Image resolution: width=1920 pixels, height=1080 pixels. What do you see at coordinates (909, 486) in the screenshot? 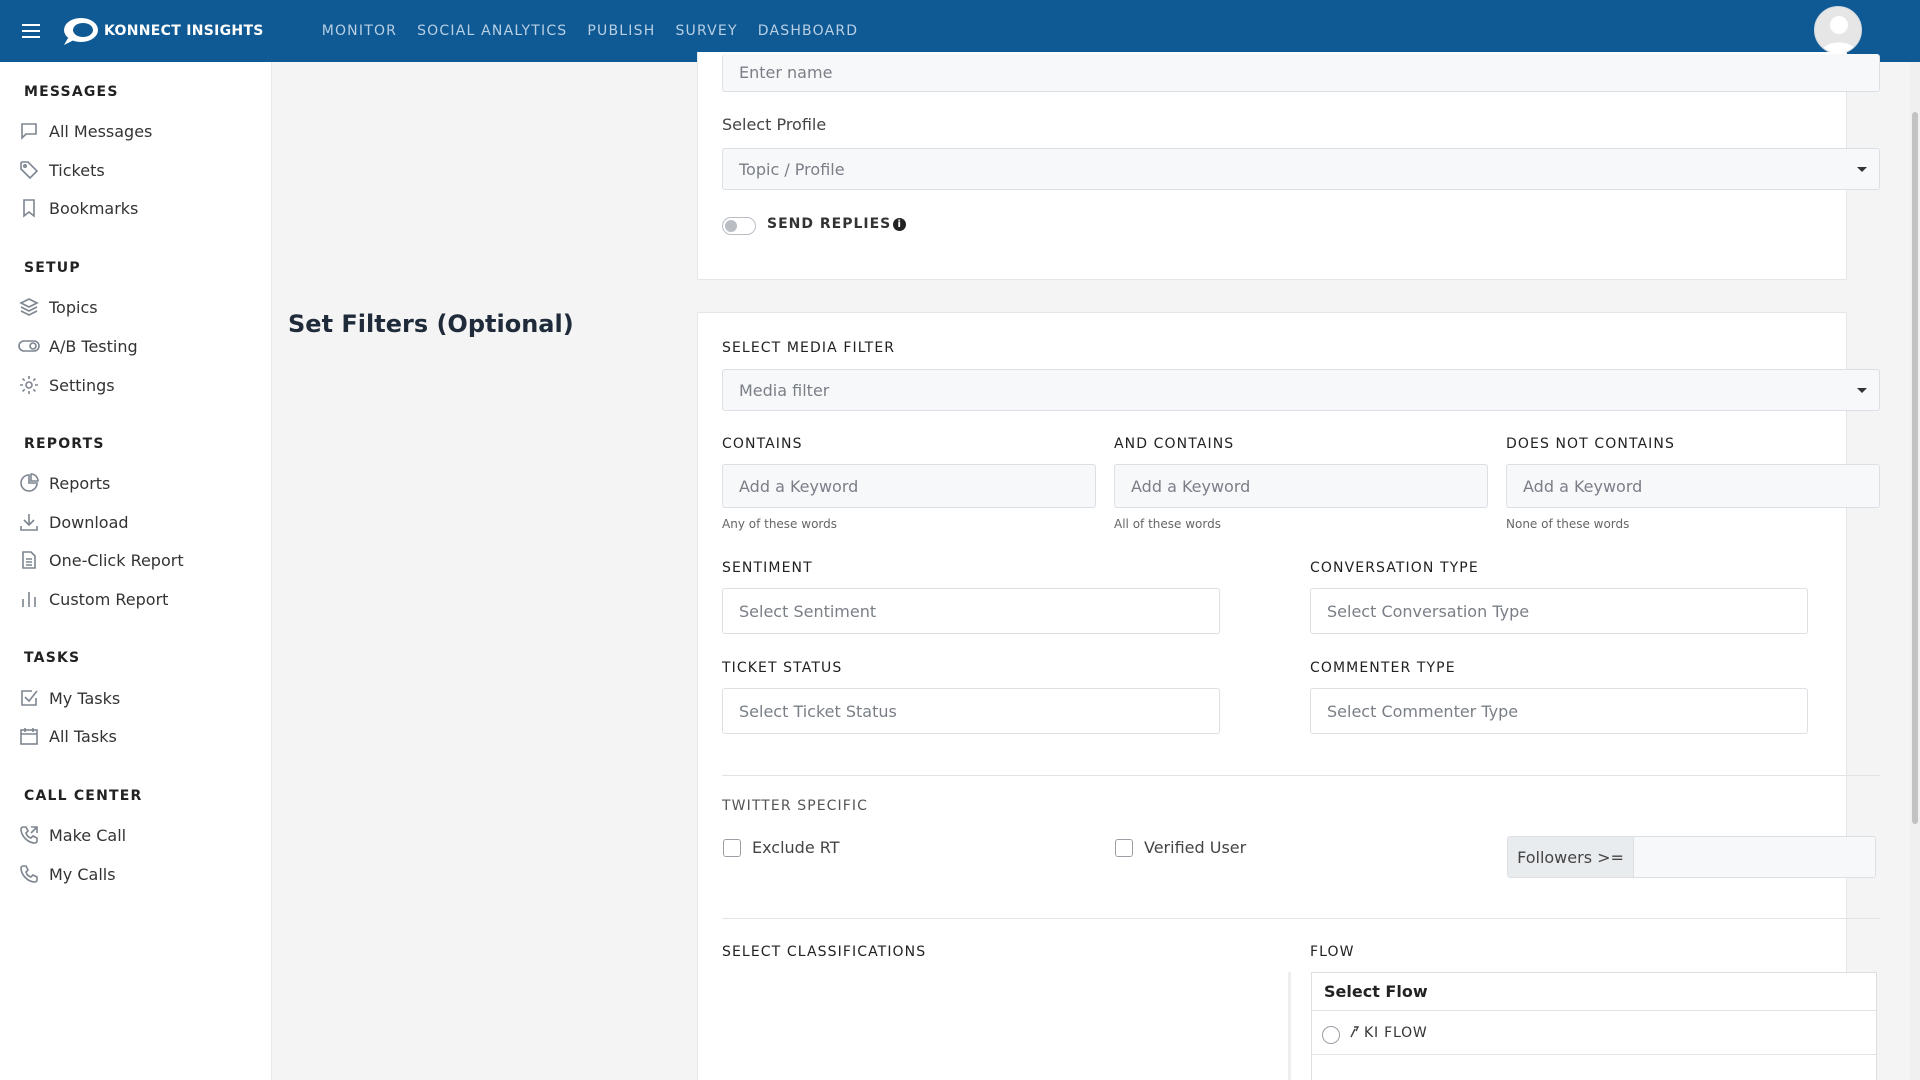
I see `contains-input: Add a Keyword` at bounding box center [909, 486].